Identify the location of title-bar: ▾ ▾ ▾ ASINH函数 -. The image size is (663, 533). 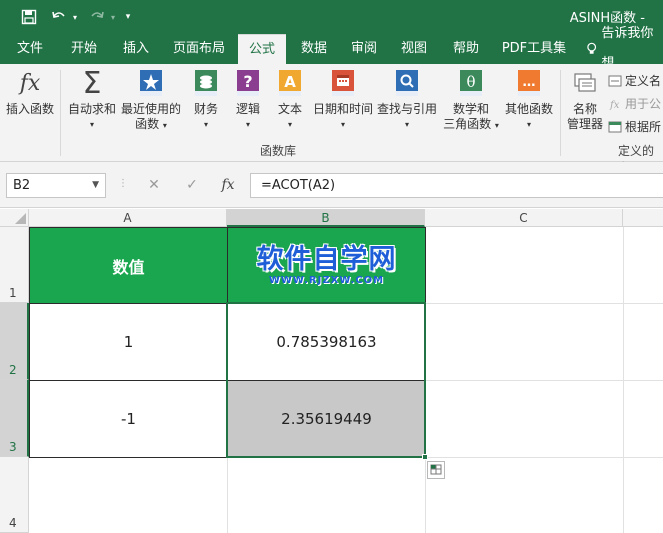
(331, 17).